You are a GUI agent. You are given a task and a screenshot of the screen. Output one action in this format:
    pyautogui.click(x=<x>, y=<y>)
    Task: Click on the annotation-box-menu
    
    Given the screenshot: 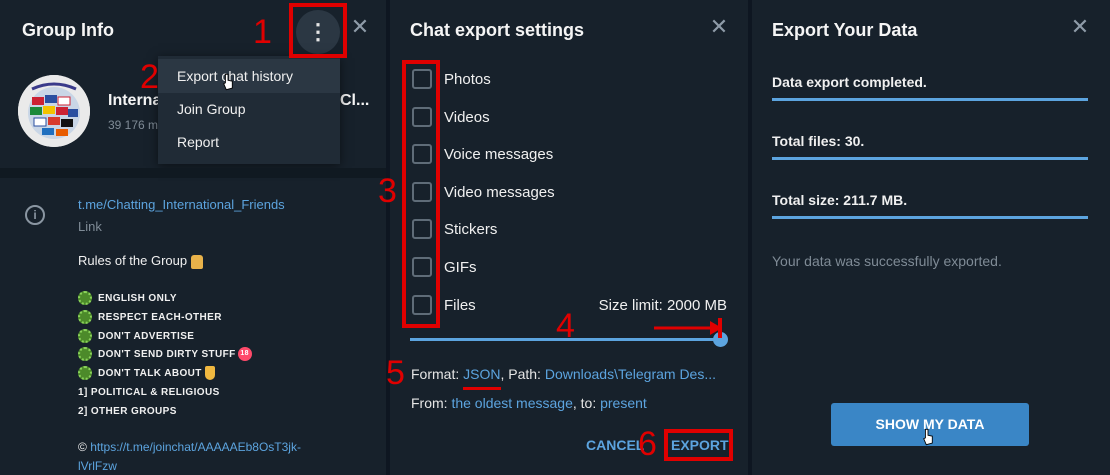 What is the action you would take?
    pyautogui.click(x=318, y=30)
    